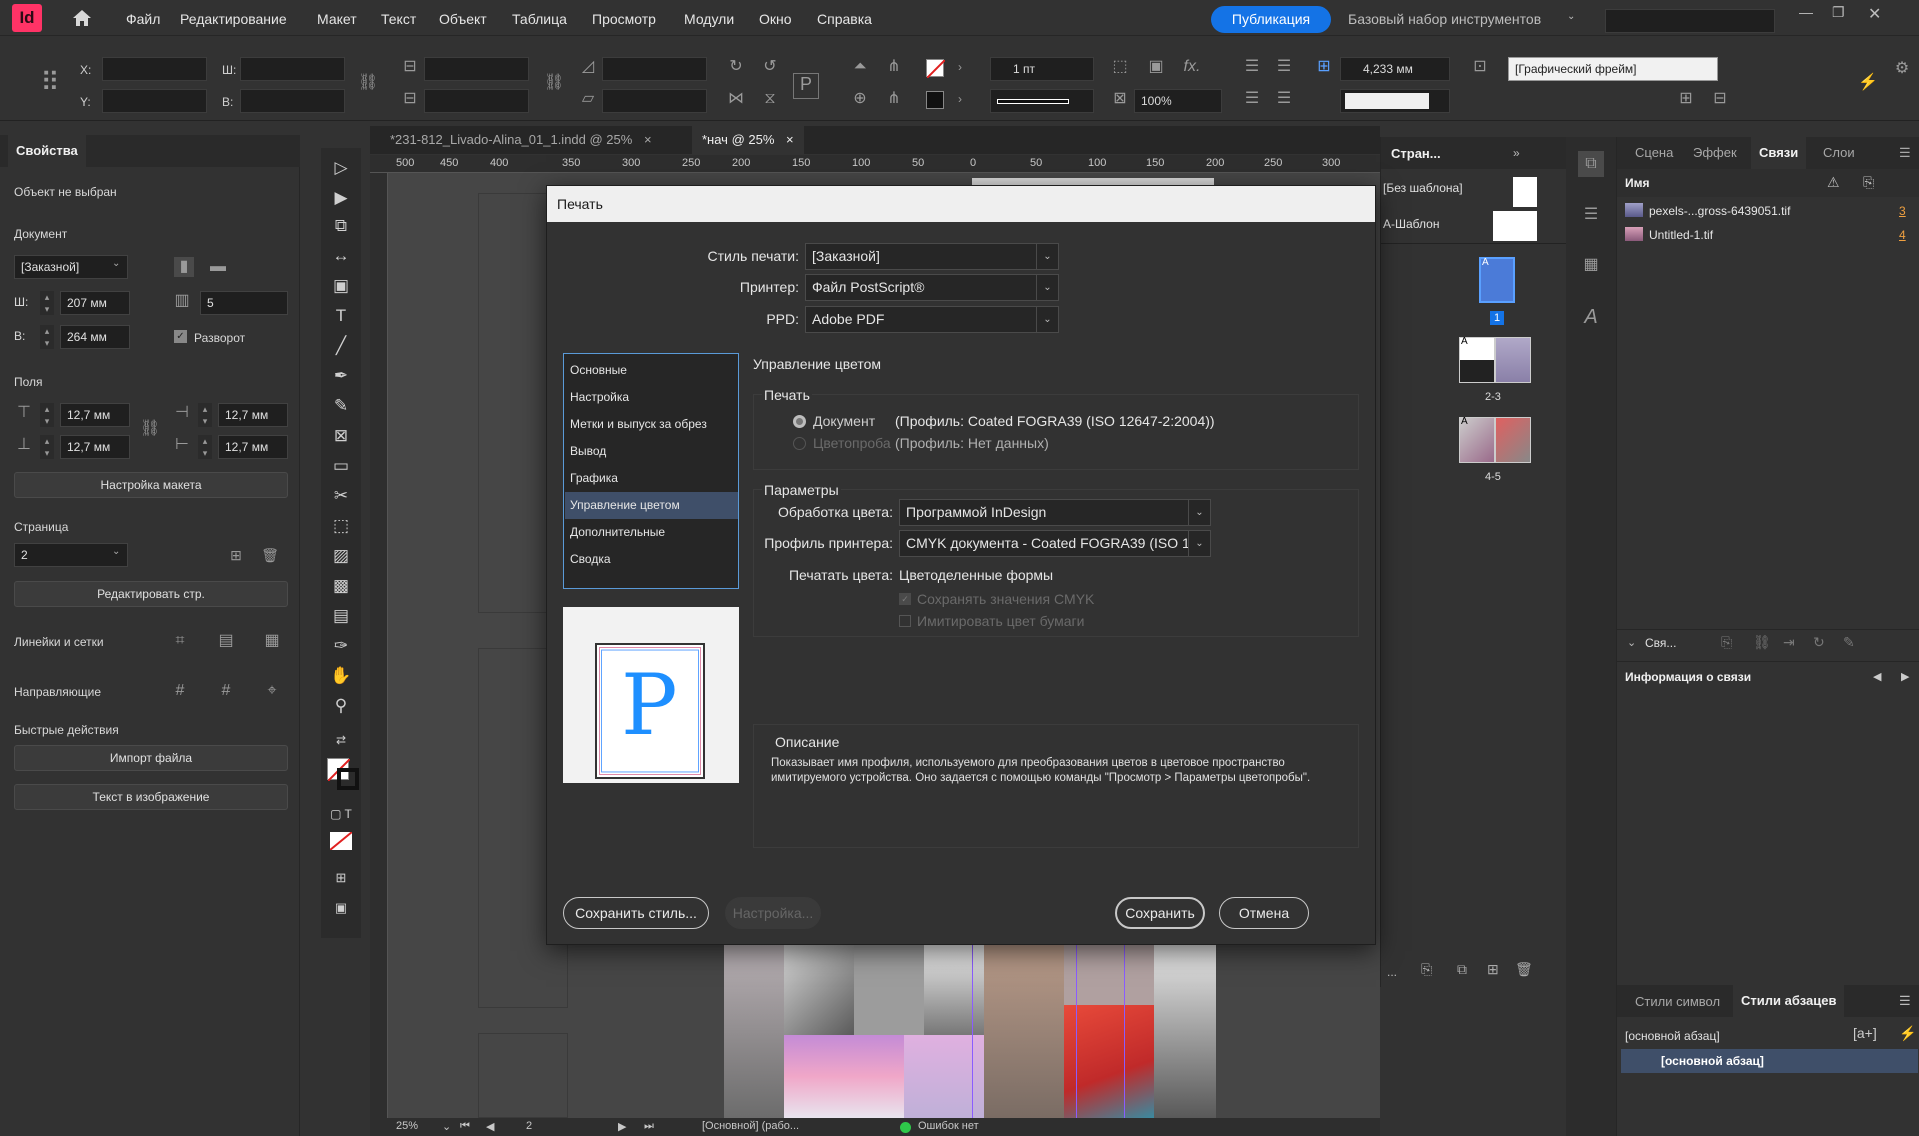  Describe the element at coordinates (1504, 226) in the screenshot. I see `a-master-thumb-left` at that location.